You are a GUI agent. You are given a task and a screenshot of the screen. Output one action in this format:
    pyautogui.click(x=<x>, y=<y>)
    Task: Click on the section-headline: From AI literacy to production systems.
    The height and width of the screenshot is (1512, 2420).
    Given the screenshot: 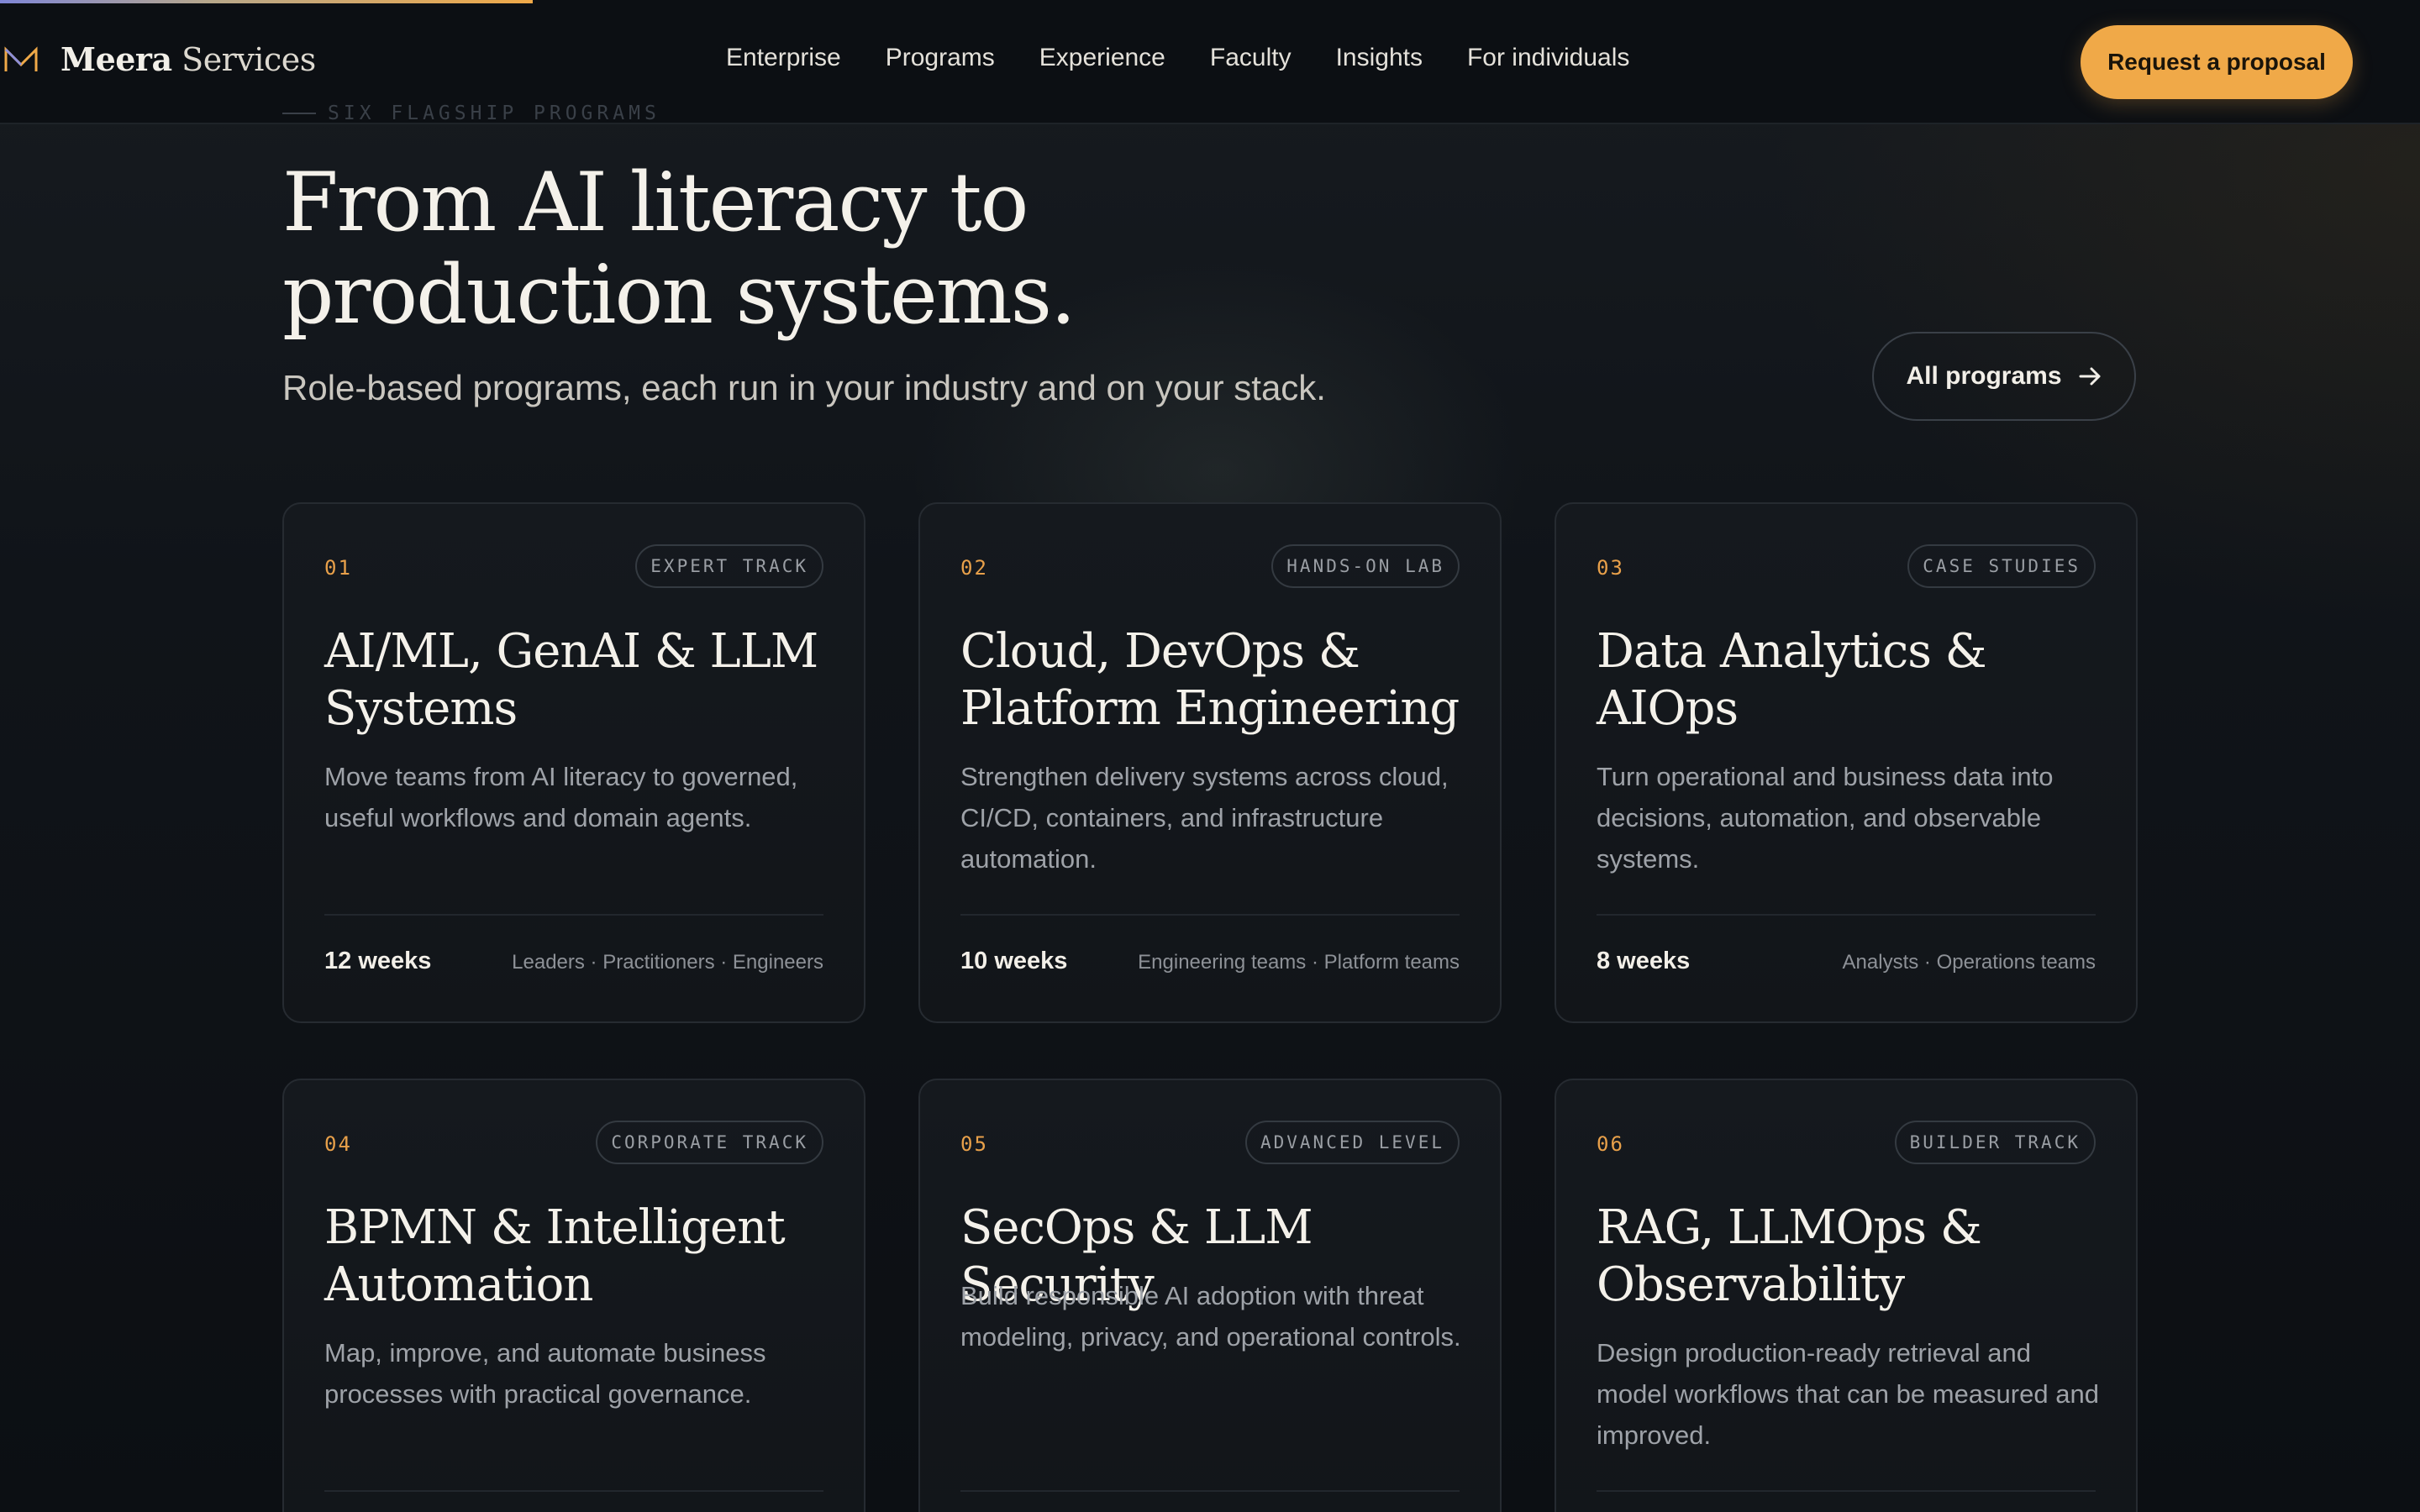 What is the action you would take?
    pyautogui.click(x=828, y=248)
    